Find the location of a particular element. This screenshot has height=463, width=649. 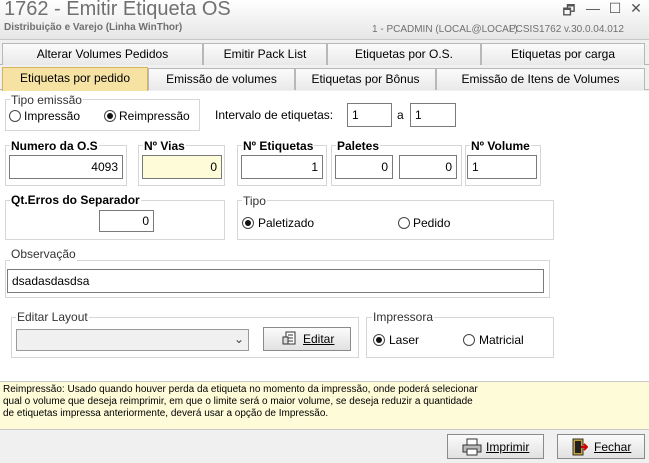

intervalo-to-input: 1 is located at coordinates (433, 115).